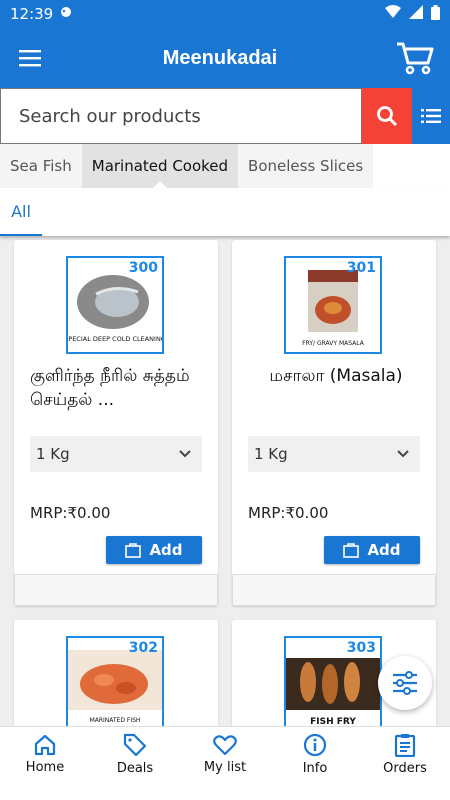  What do you see at coordinates (160, 166) in the screenshot?
I see `tab-marinated-cooked: Marinated Cooked` at bounding box center [160, 166].